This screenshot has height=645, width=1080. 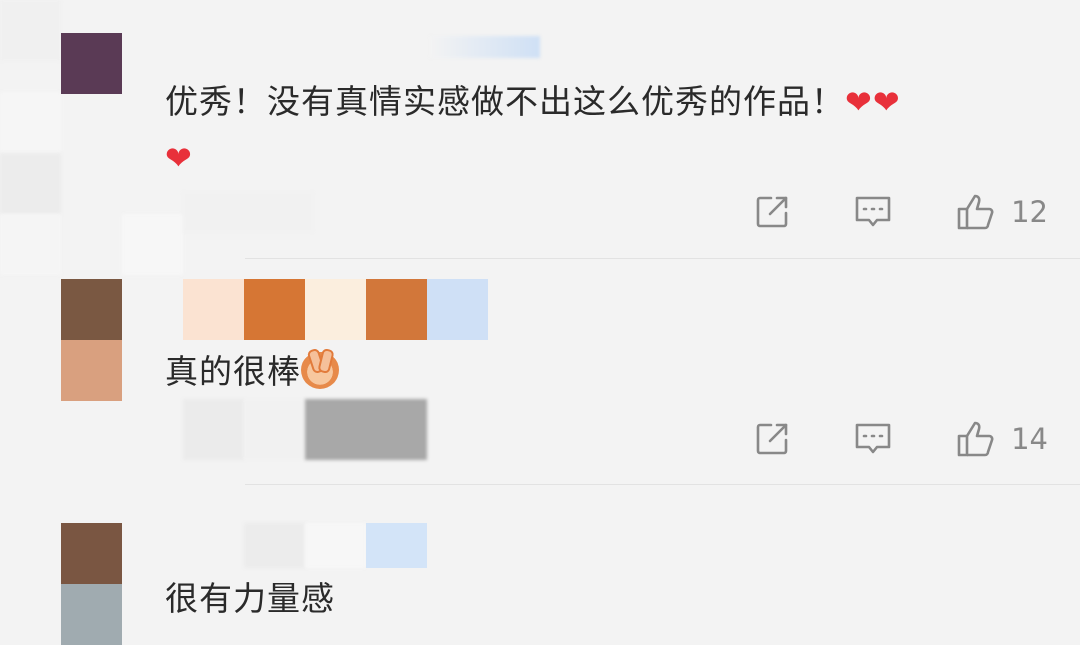 I want to click on comment-body: 很有力量感, so click(x=250, y=598).